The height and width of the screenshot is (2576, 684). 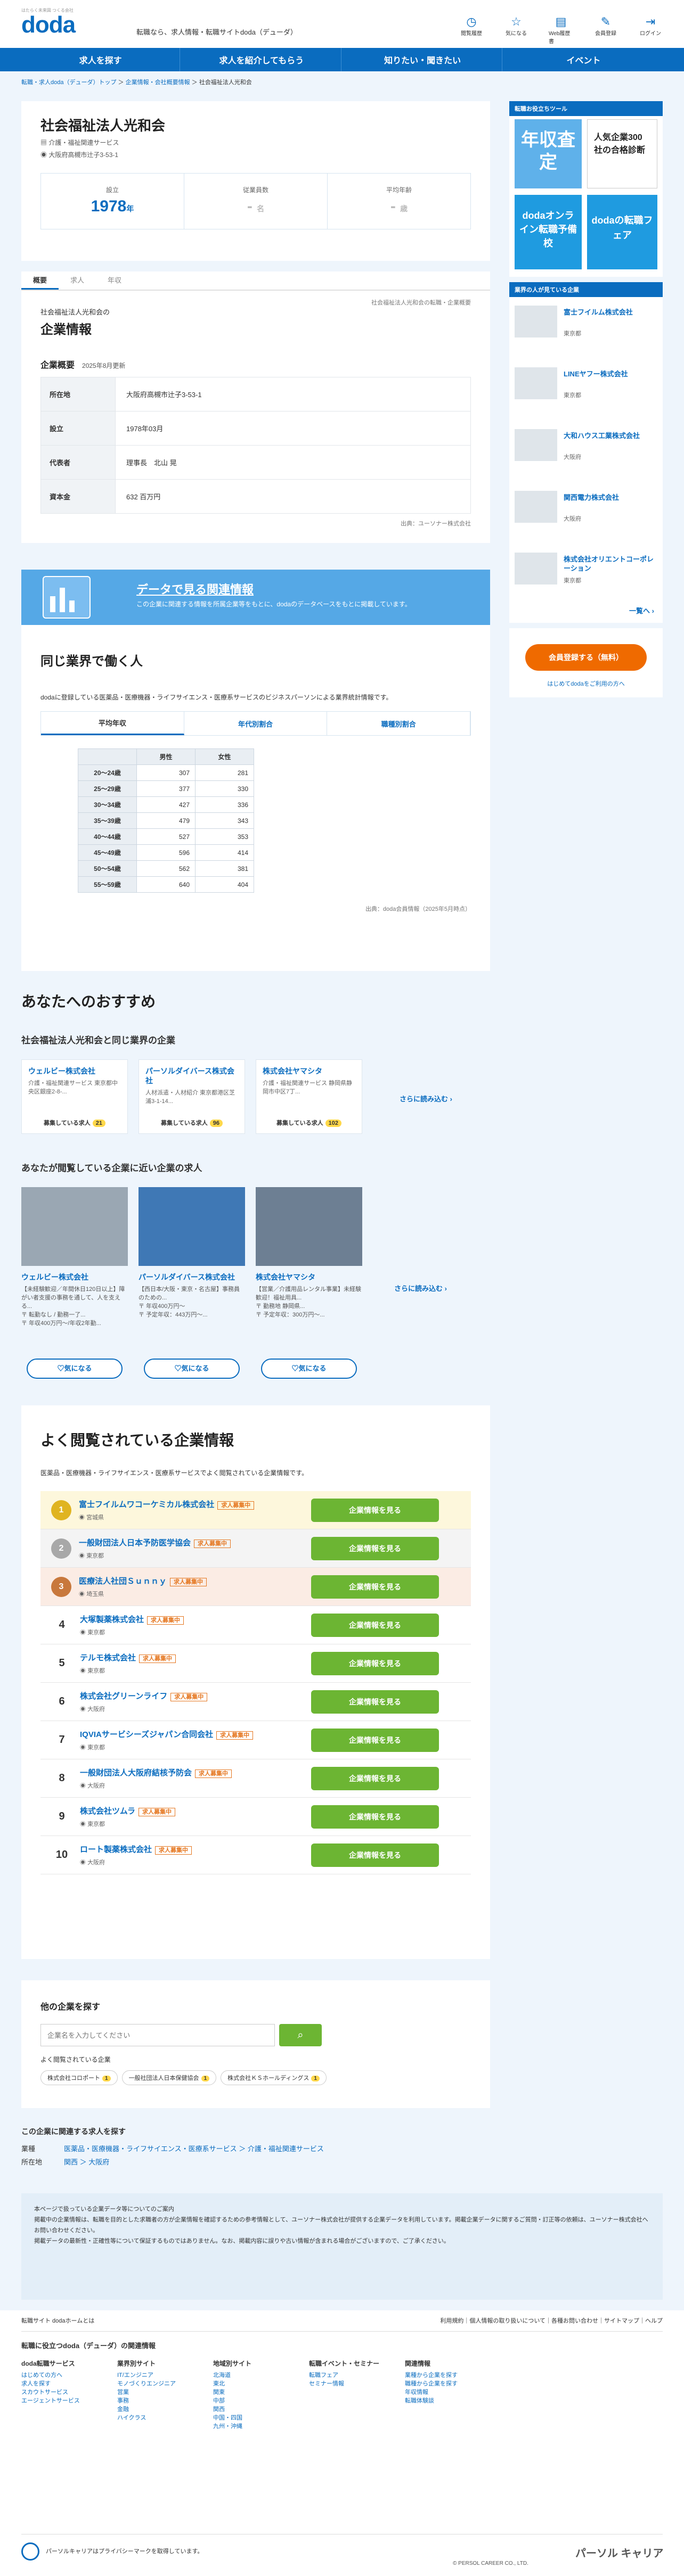 What do you see at coordinates (101, 59) in the screenshot?
I see `gnav-item-0: 求人を探す` at bounding box center [101, 59].